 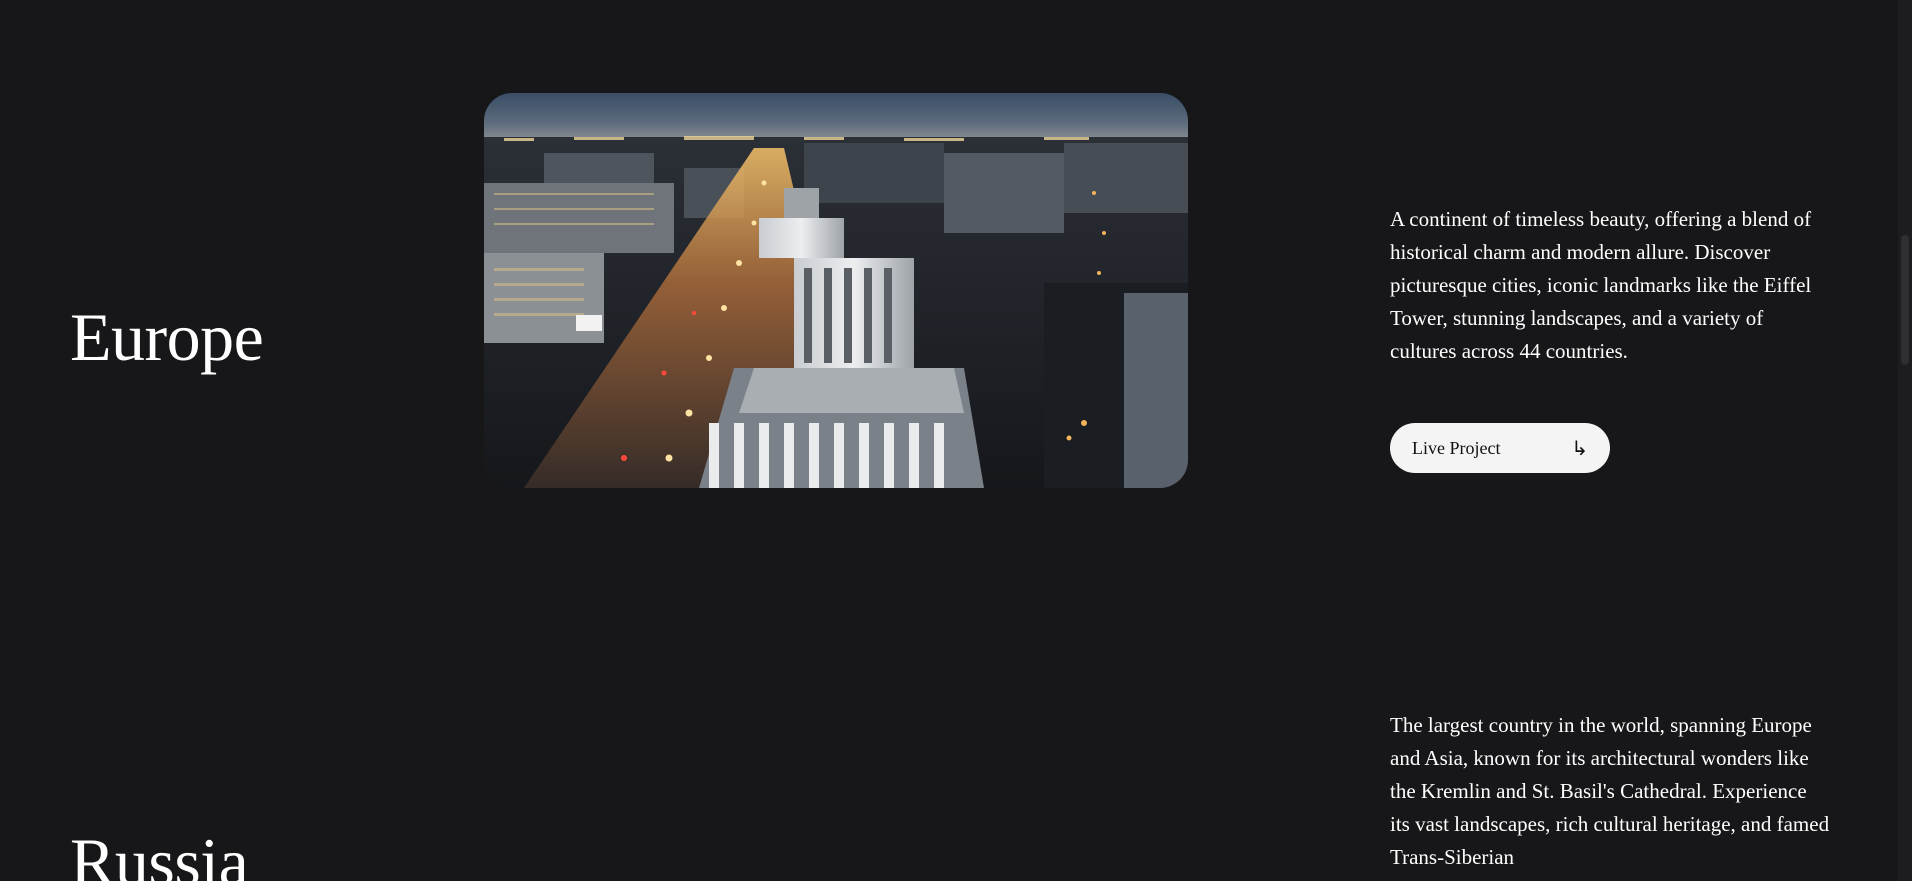 I want to click on page-scrollbar, so click(x=1905, y=440).